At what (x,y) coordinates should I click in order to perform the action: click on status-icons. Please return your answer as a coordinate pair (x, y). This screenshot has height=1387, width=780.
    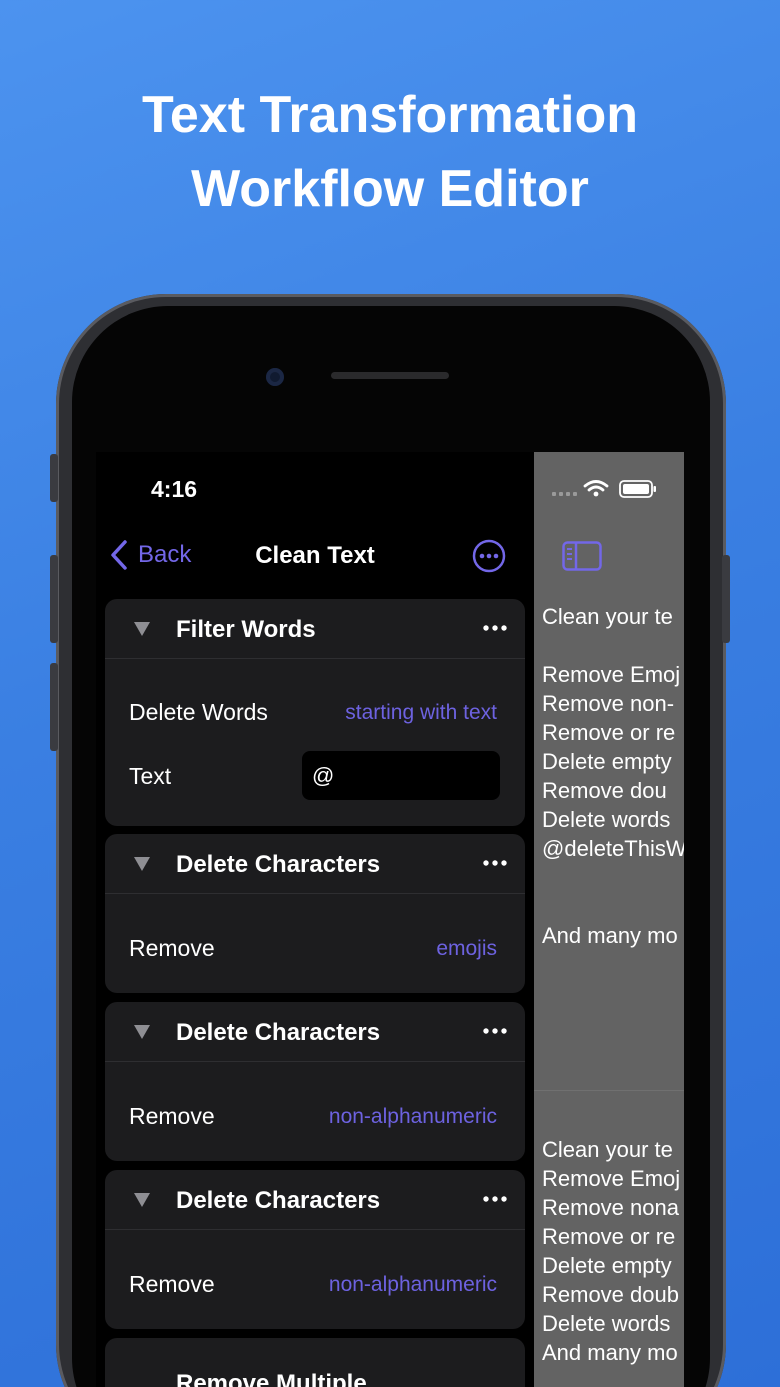
    Looking at the image, I should click on (604, 489).